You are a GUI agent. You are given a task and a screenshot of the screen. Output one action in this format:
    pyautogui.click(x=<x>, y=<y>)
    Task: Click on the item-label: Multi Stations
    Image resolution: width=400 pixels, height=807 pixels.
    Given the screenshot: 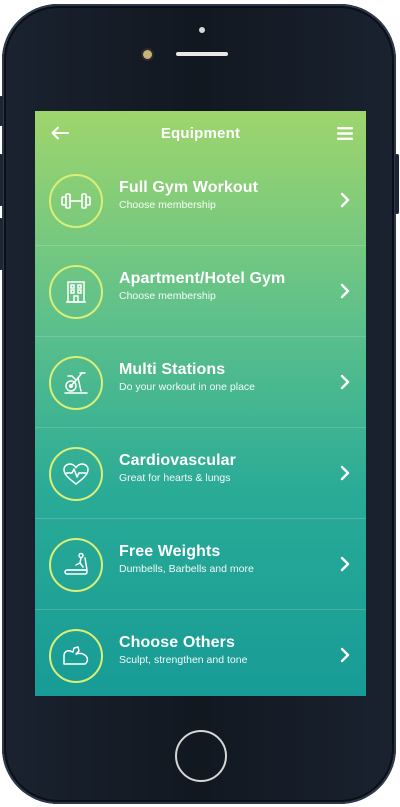 What is the action you would take?
    pyautogui.click(x=172, y=369)
    